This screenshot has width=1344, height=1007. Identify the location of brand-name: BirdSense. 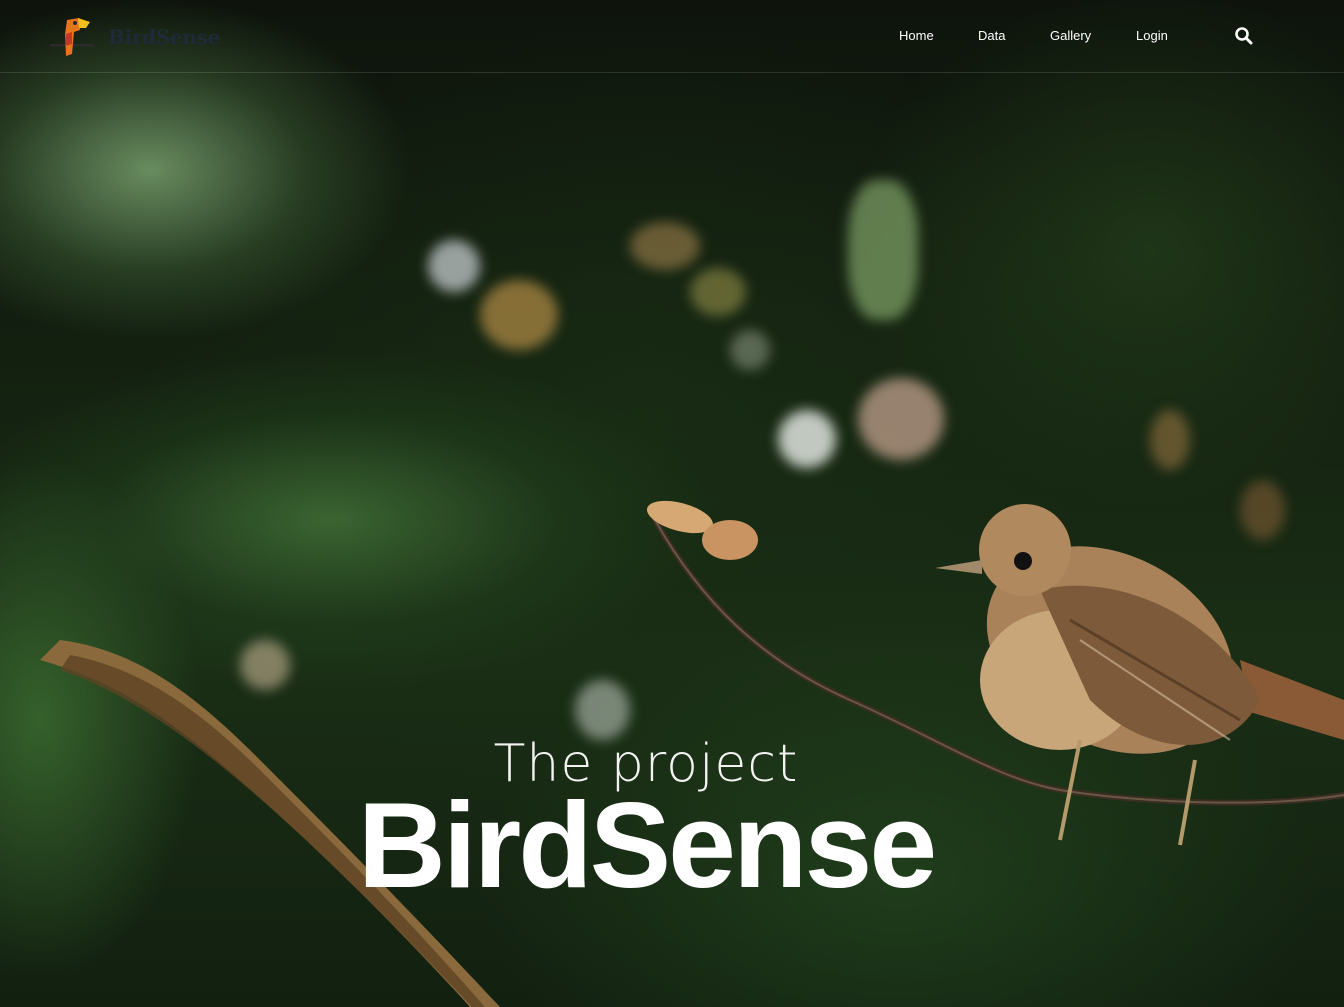
(164, 37).